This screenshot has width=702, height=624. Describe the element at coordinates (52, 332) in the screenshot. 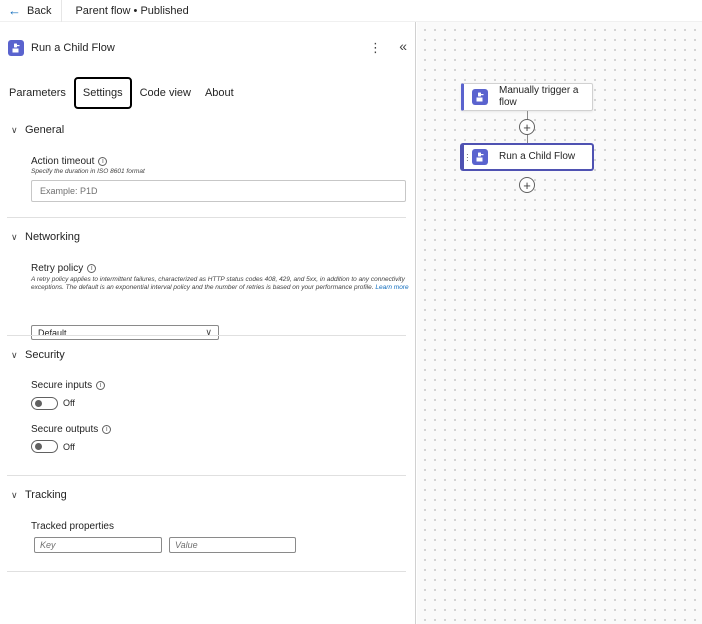

I see `retry-policy-value: Default` at that location.